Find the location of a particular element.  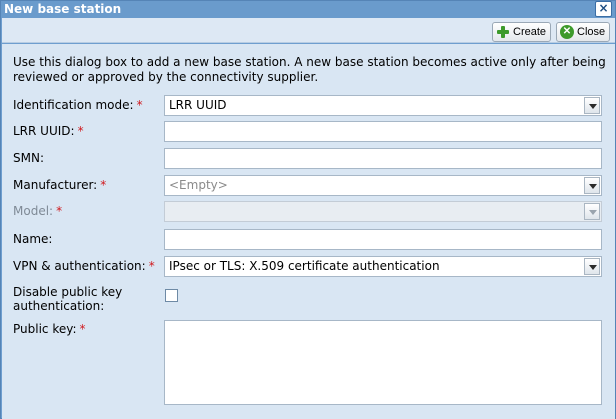

smn-label: SMN: is located at coordinates (28, 158).